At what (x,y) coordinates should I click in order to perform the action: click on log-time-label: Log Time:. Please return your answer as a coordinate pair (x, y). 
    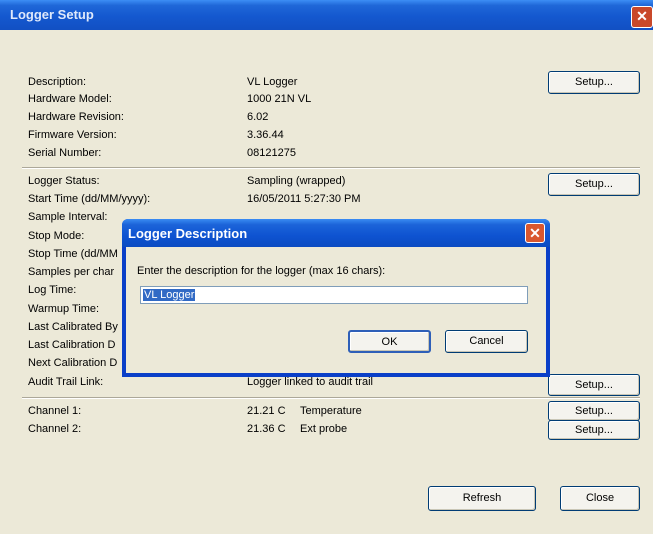
    Looking at the image, I should click on (52, 290).